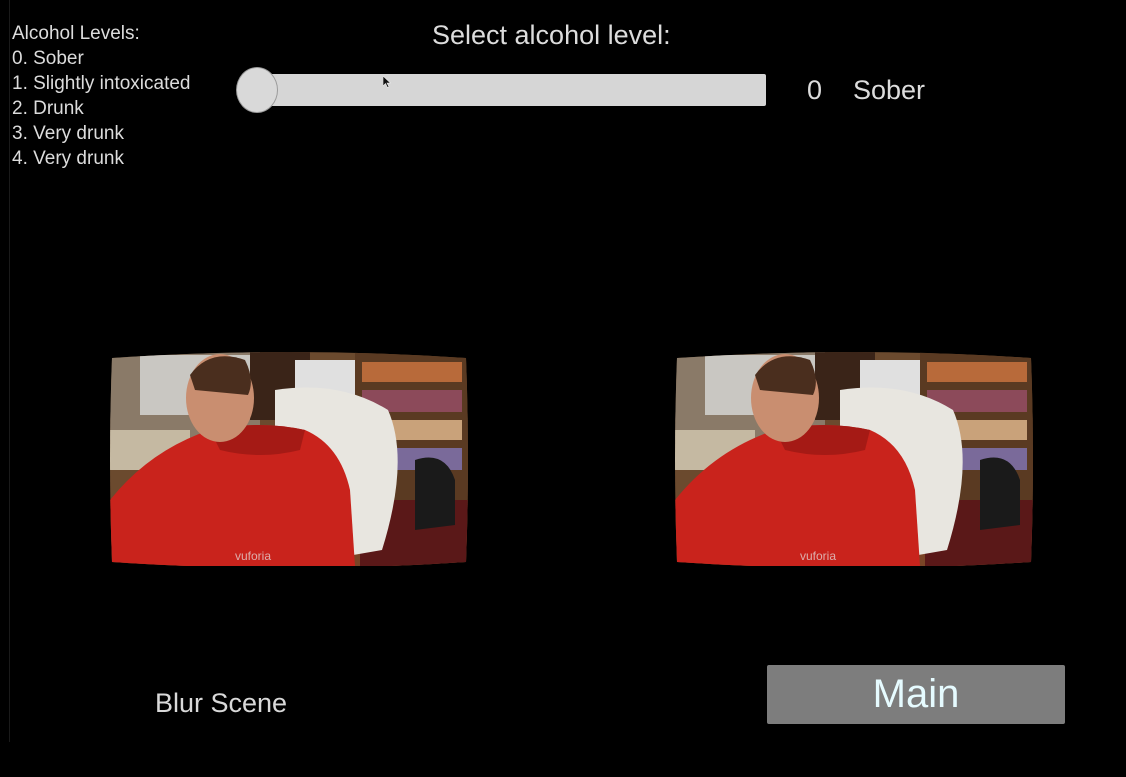 The image size is (1126, 777). What do you see at coordinates (257, 90) in the screenshot?
I see `slider-thumb` at bounding box center [257, 90].